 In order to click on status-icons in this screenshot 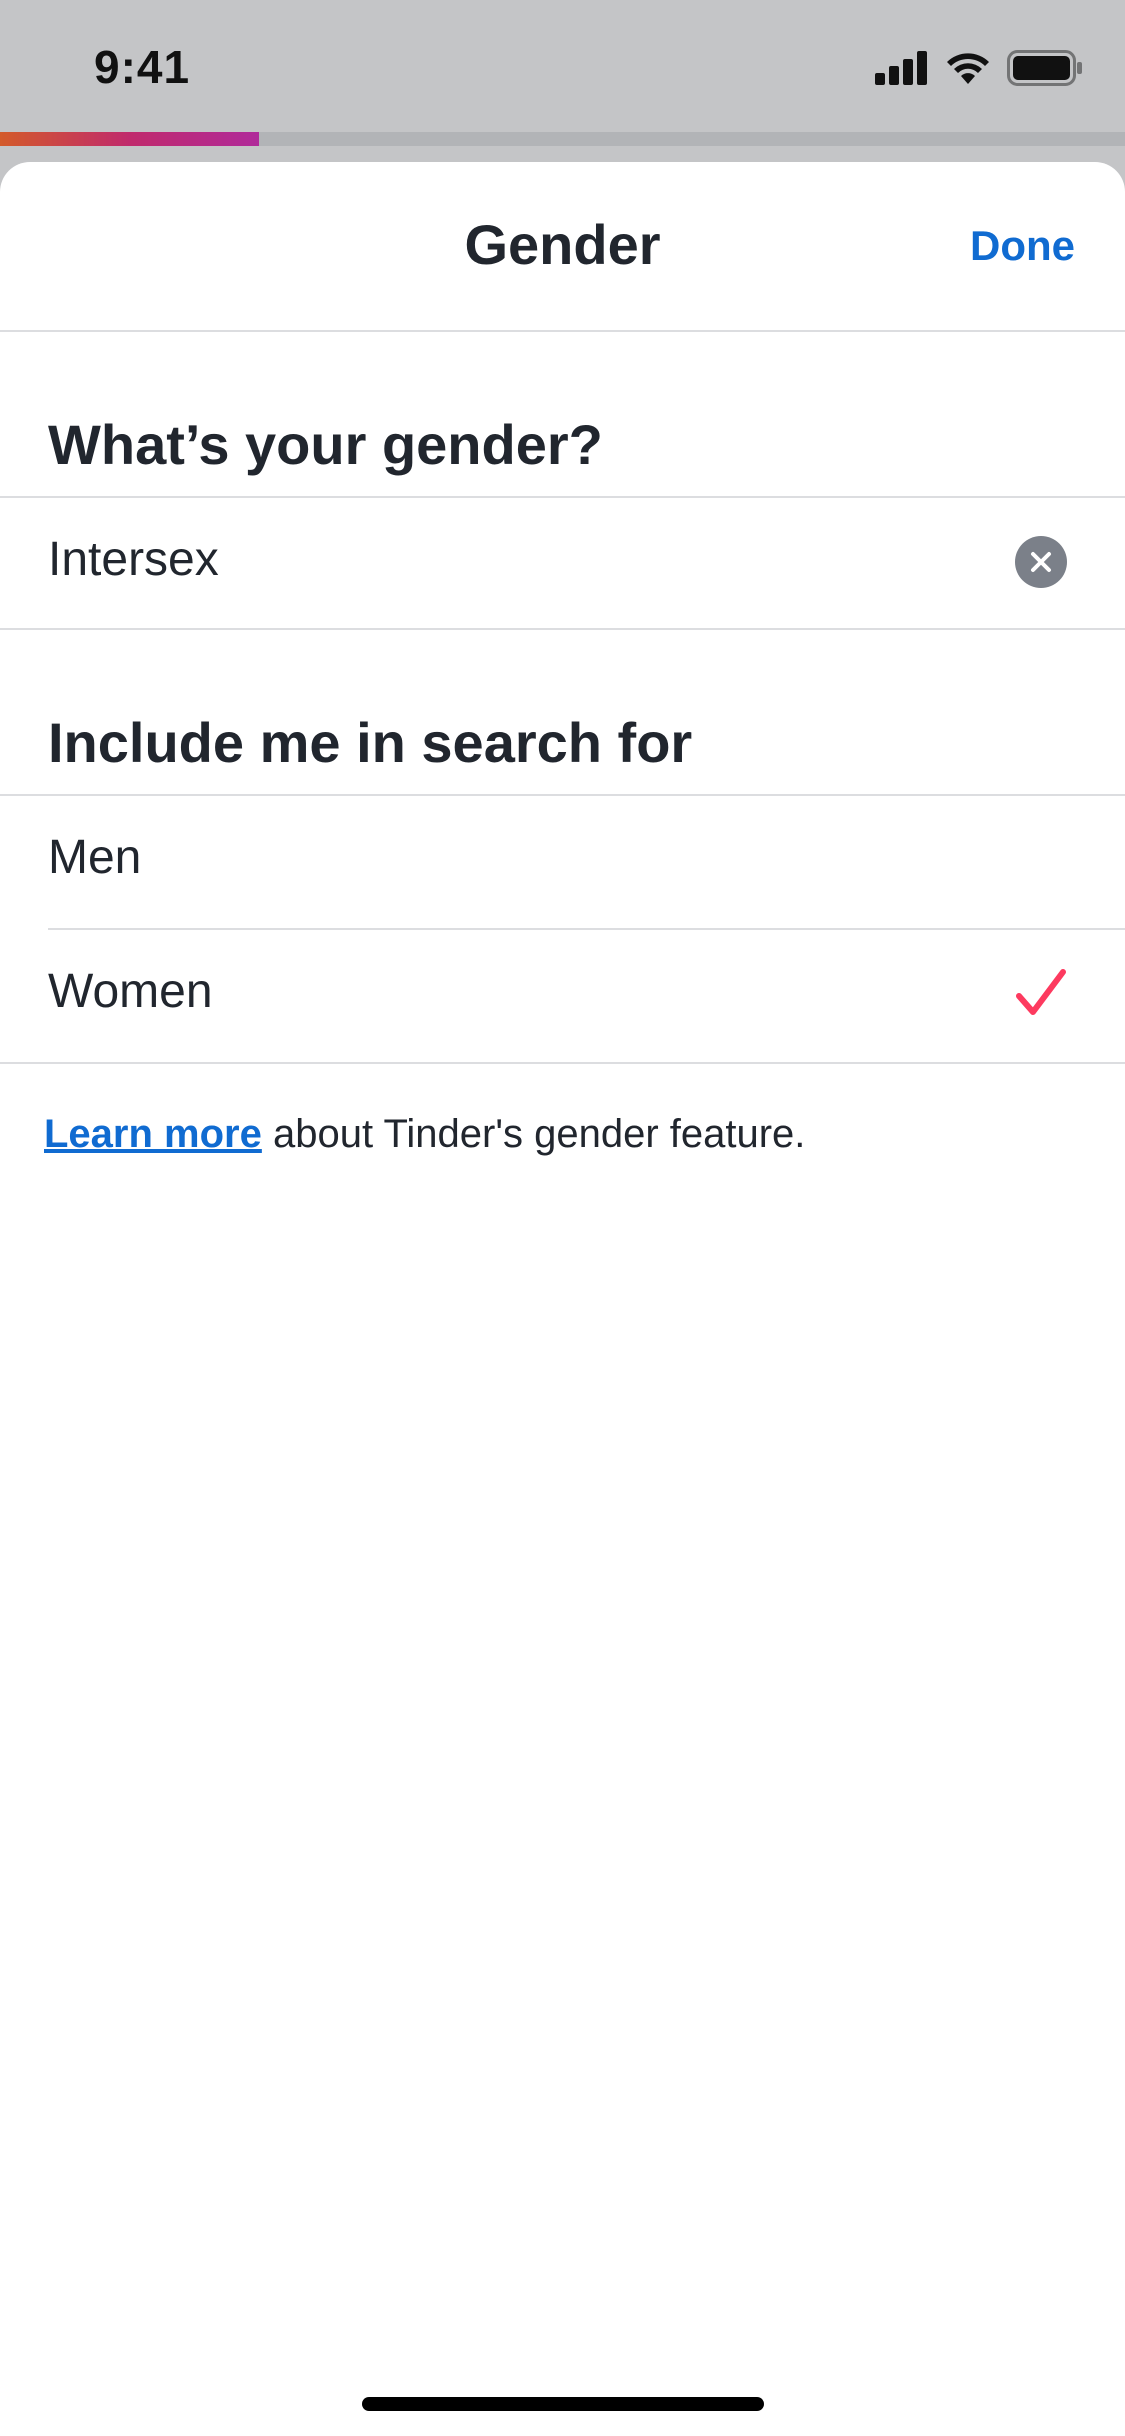, I will do `click(979, 68)`.